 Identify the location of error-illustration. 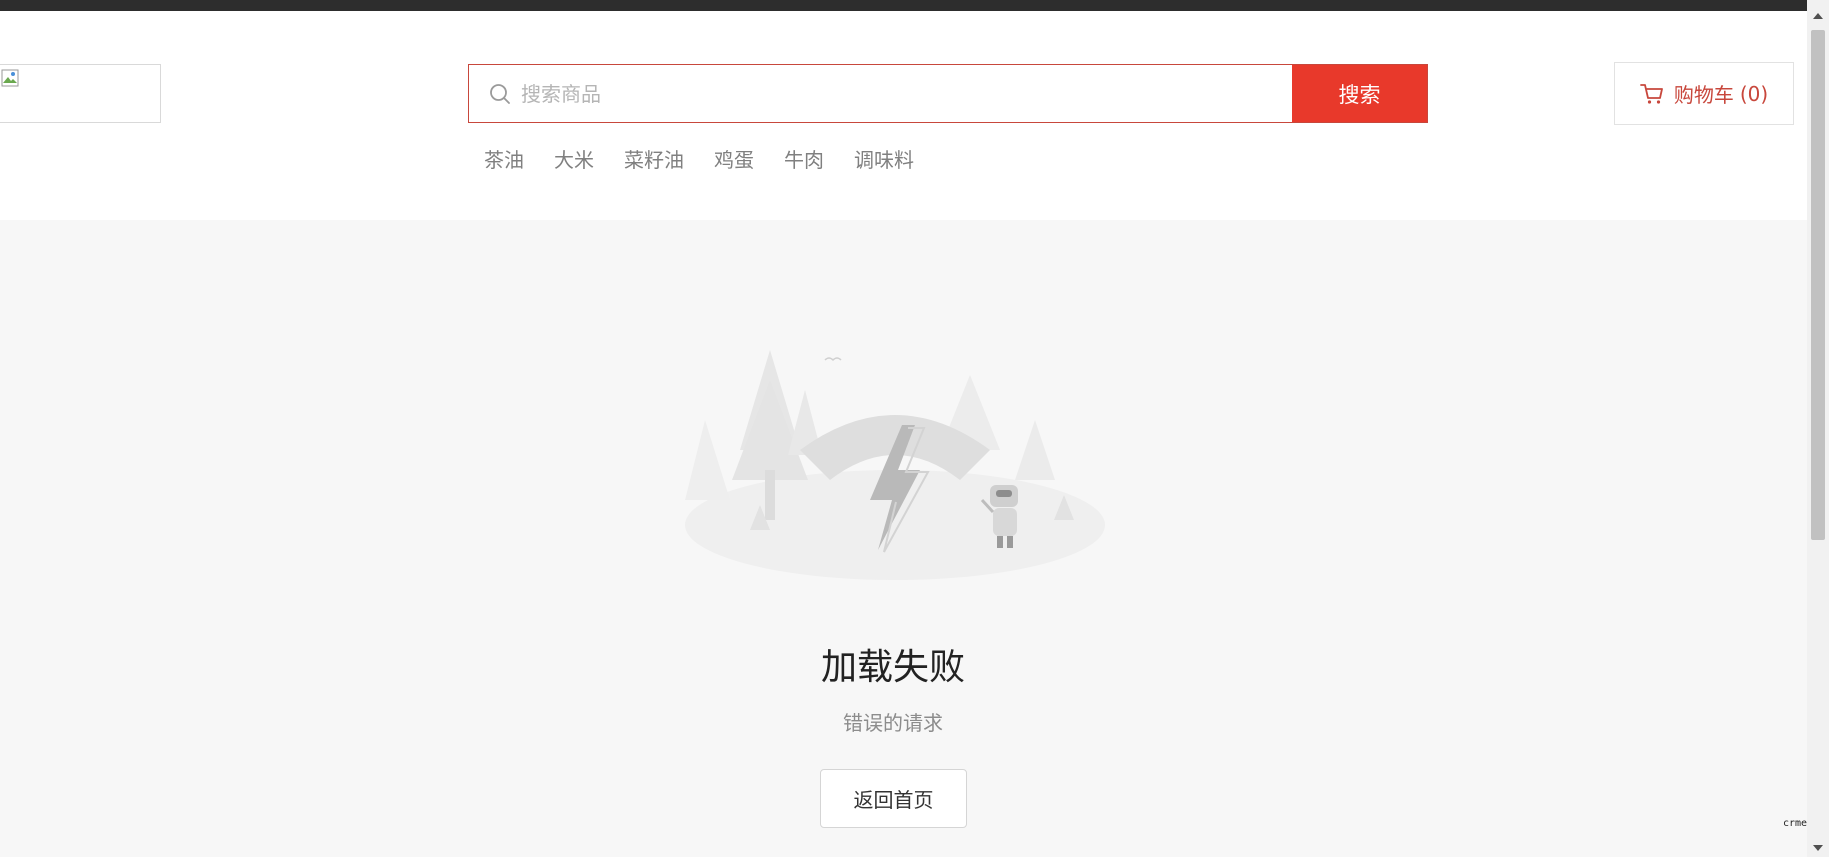
(895, 465).